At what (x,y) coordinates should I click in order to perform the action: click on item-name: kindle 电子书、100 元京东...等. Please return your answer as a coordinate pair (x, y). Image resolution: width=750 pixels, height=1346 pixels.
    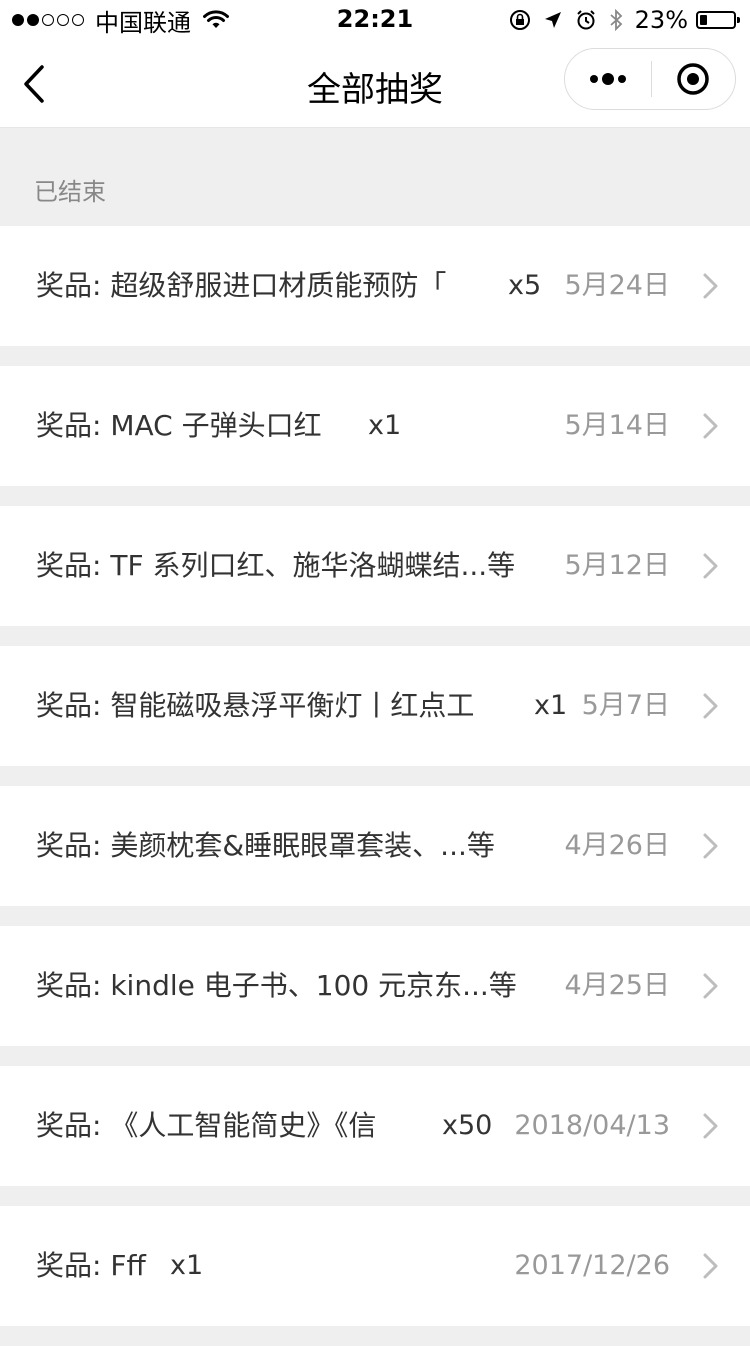
    Looking at the image, I should click on (313, 985).